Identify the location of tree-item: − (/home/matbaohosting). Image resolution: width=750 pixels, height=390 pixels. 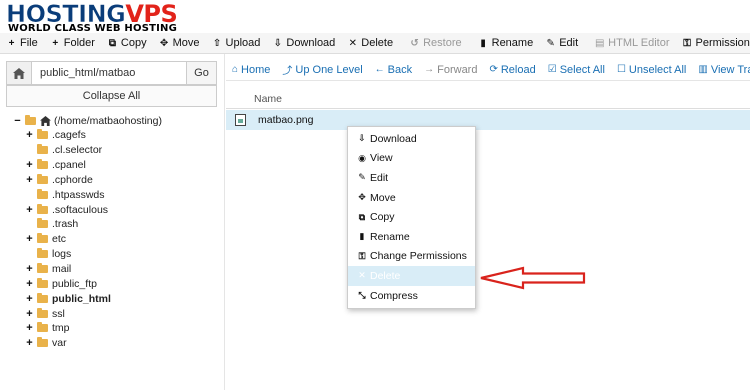
(87, 120).